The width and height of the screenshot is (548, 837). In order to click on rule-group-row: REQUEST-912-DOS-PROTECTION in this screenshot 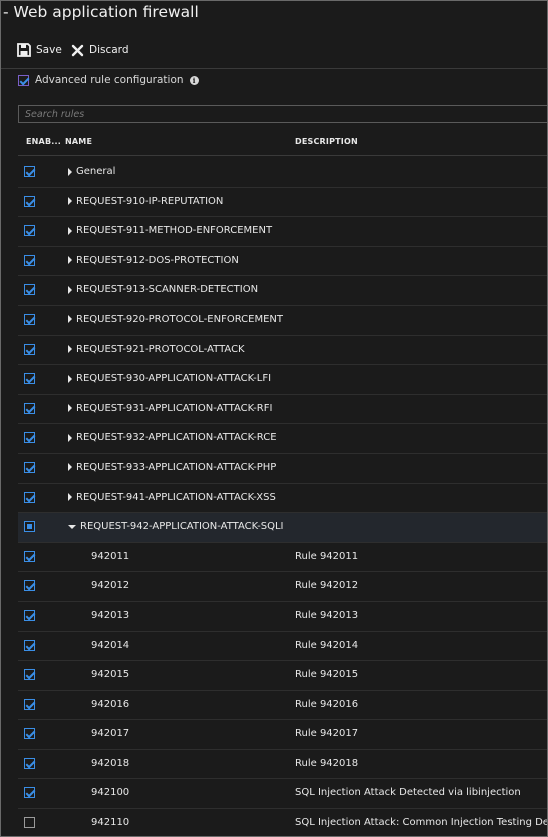, I will do `click(282, 262)`.